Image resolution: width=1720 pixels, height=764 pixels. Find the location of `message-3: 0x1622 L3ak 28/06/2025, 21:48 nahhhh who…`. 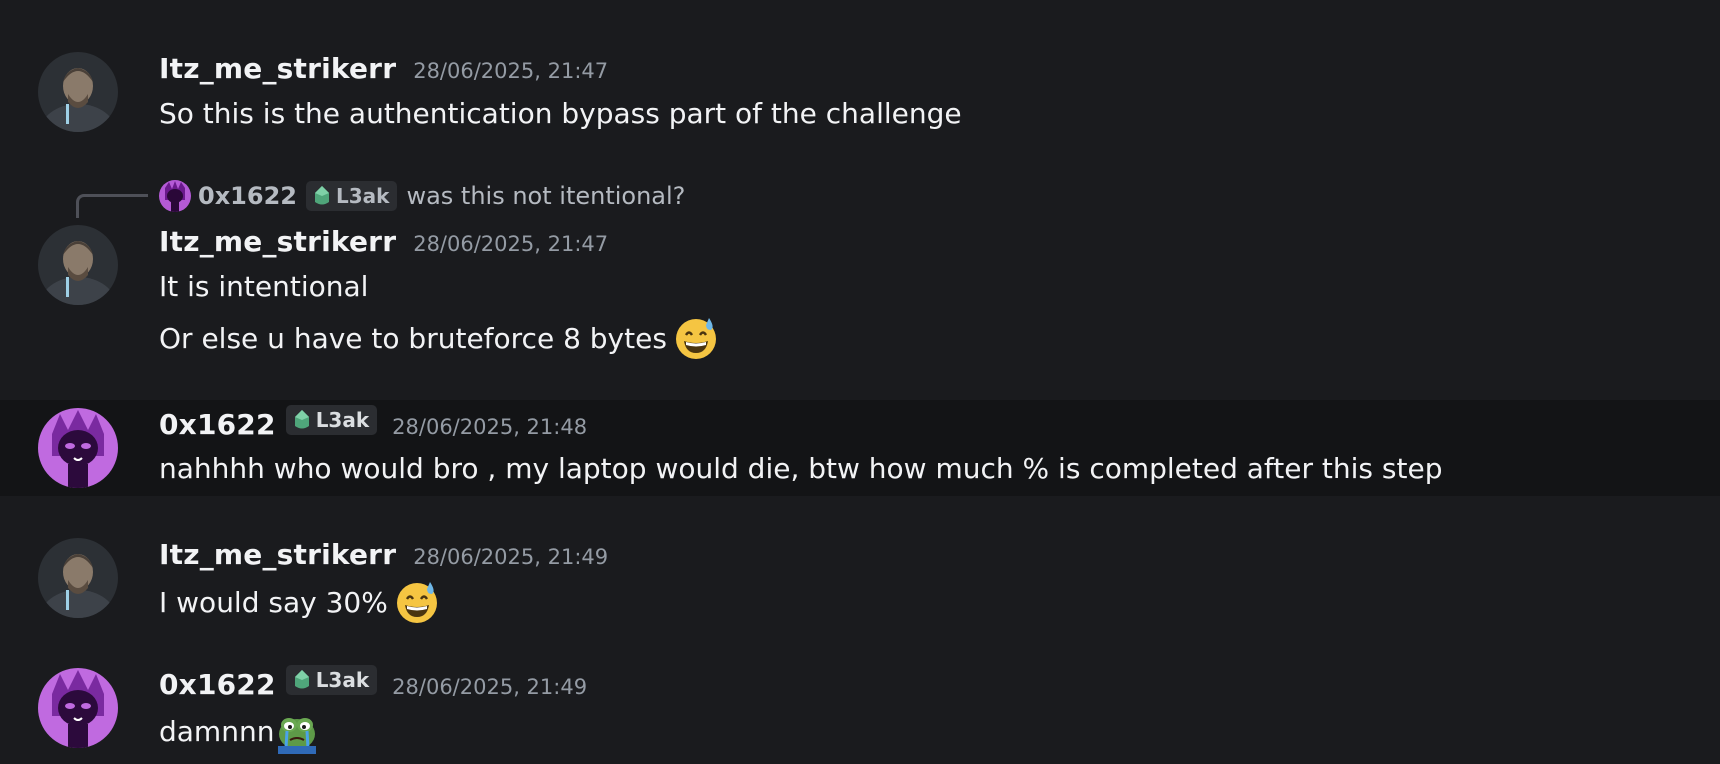

message-3: 0x1622 L3ak 28/06/2025, 21:48 nahhhh who… is located at coordinates (860, 448).